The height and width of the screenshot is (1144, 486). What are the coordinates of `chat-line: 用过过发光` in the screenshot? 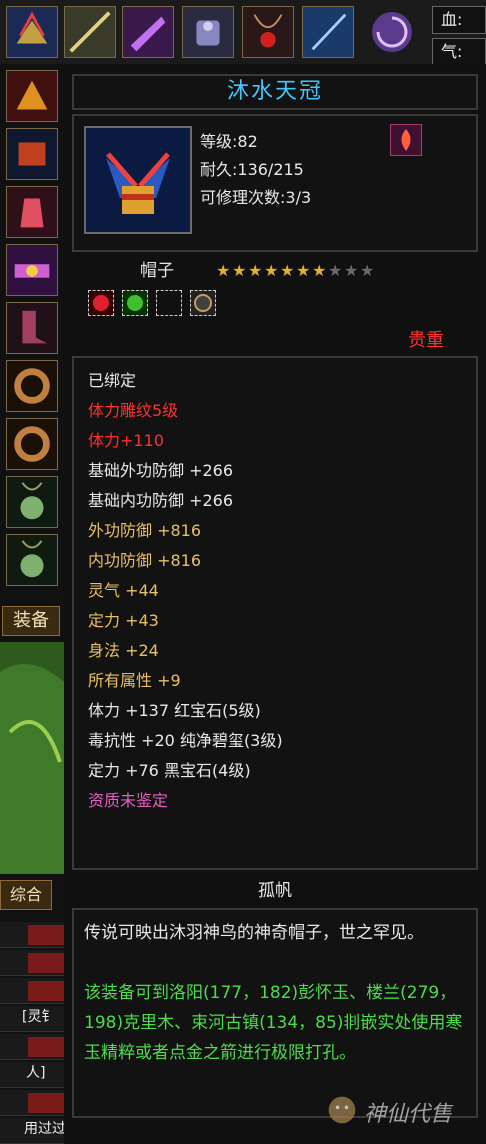 It's located at (32, 1131).